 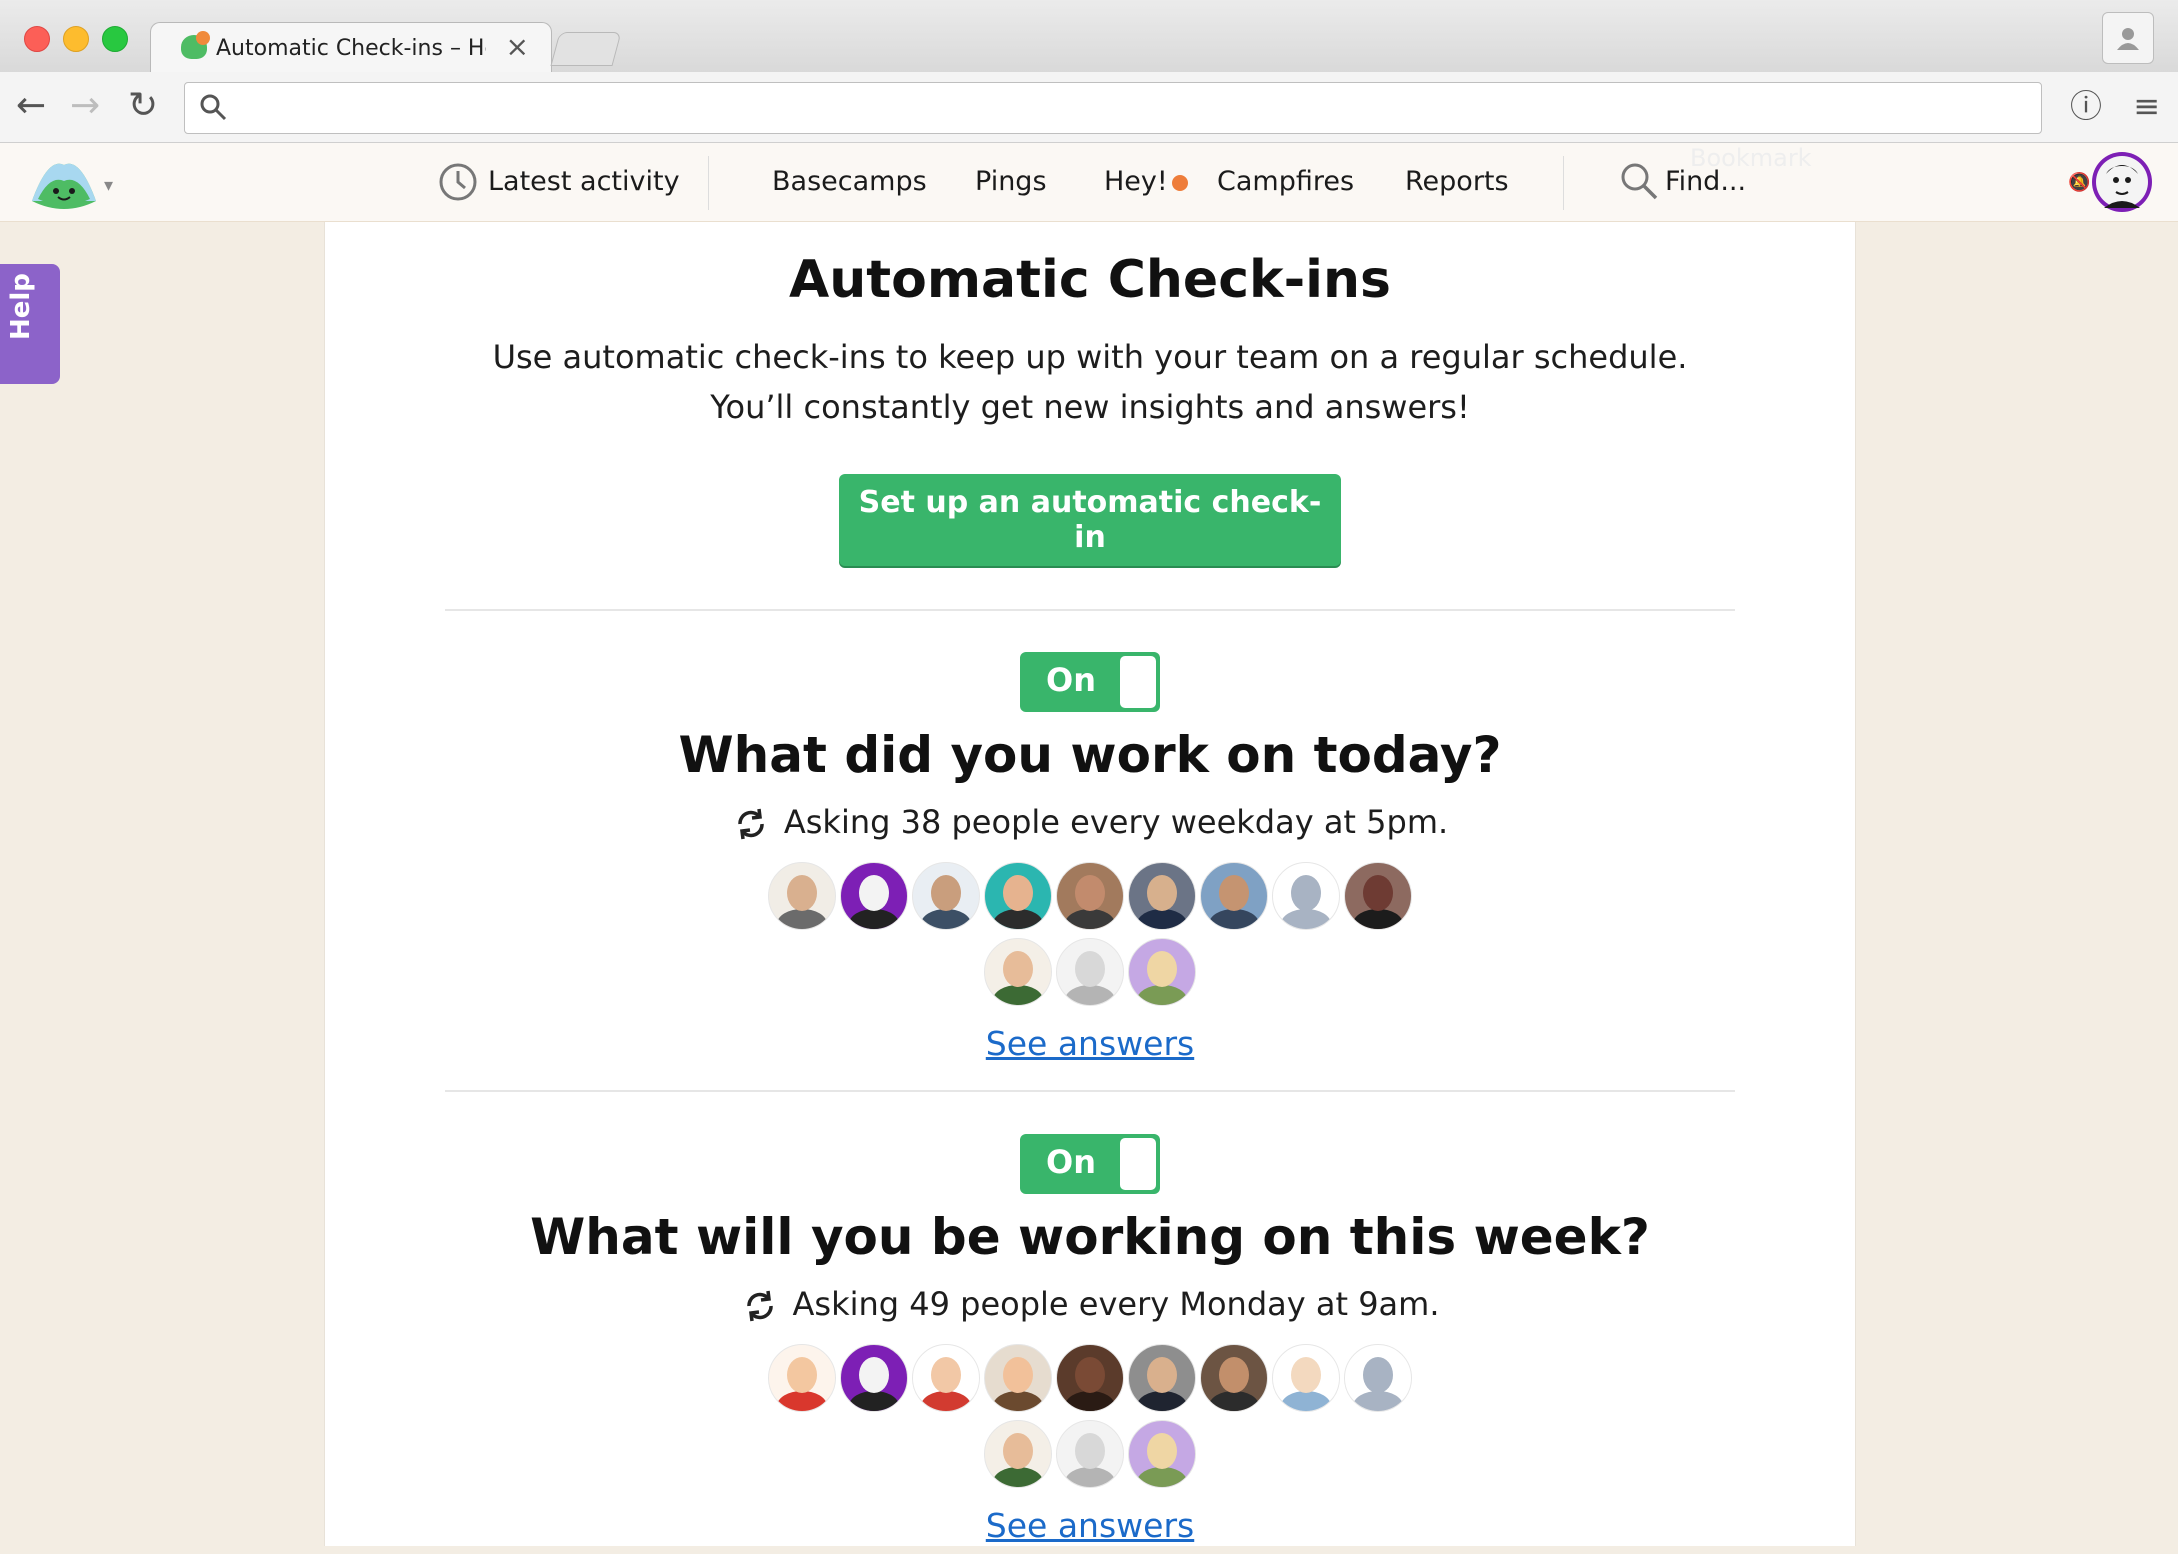 What do you see at coordinates (2079, 182) in the screenshot?
I see `notifications-muted-icon: 🔕` at bounding box center [2079, 182].